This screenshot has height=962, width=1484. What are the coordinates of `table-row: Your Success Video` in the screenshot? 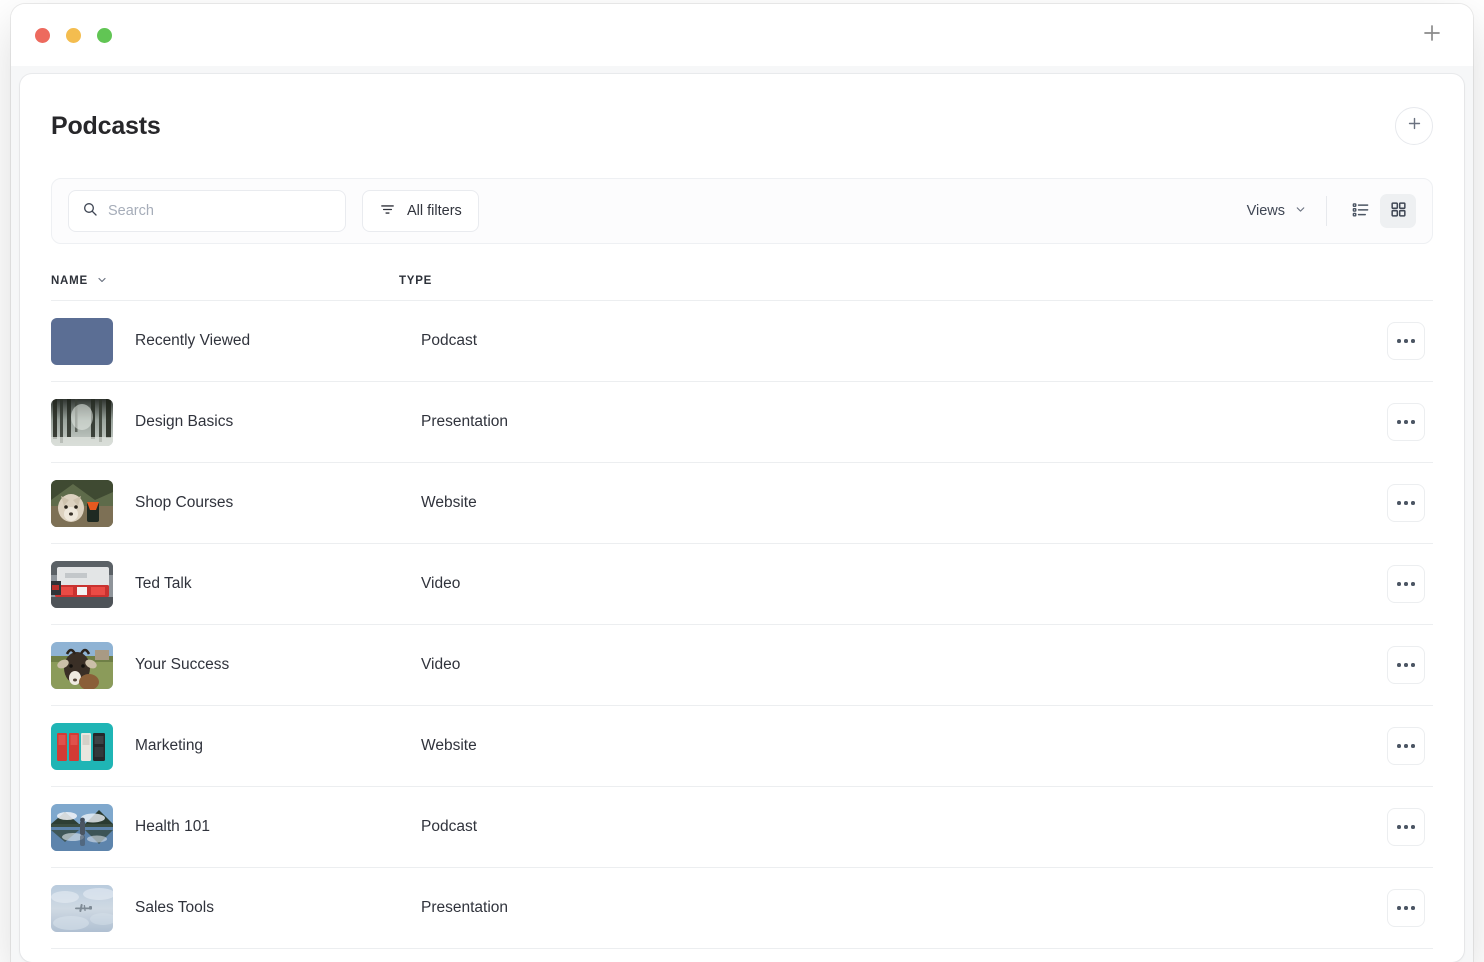 It's located at (742, 665).